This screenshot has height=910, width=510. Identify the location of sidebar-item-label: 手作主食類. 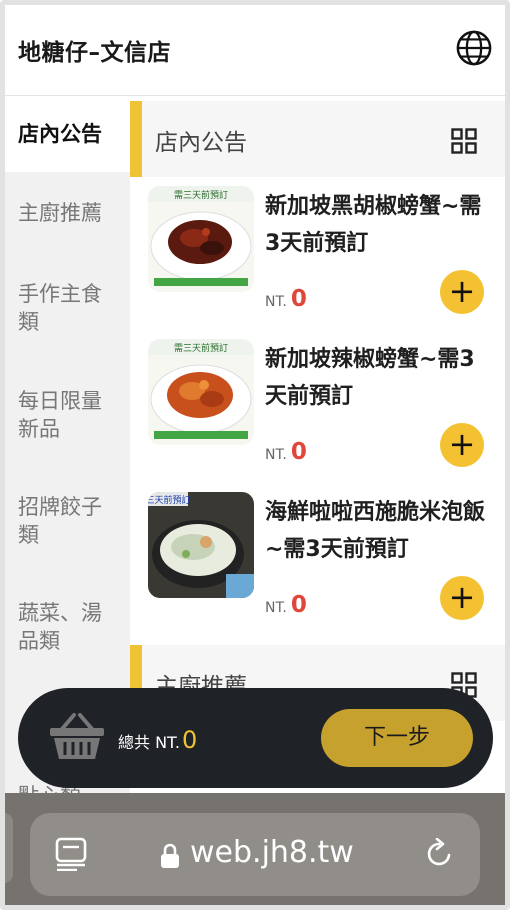
(60, 308).